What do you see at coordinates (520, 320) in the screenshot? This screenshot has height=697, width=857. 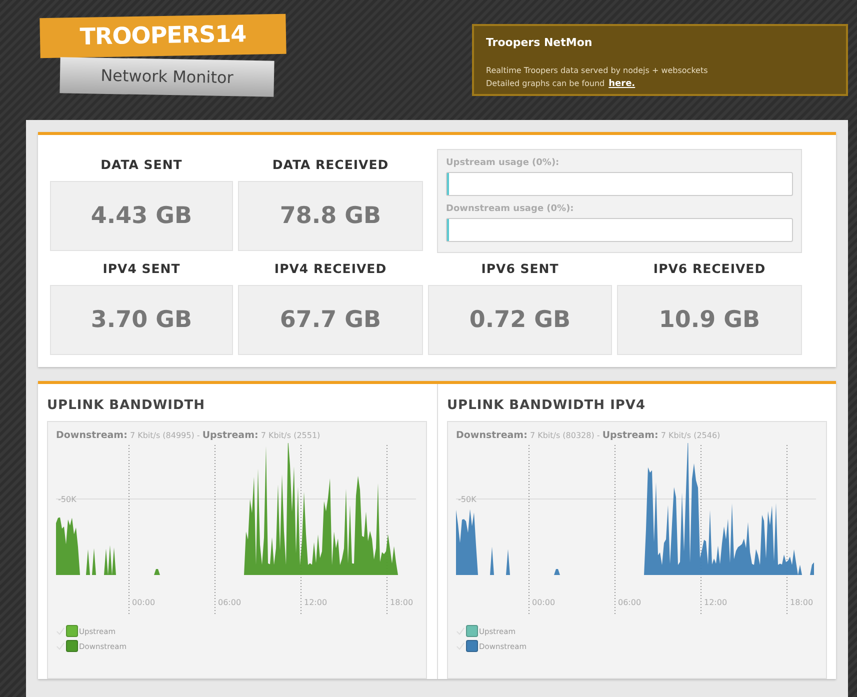 I see `stat-value: 0.72 GB` at bounding box center [520, 320].